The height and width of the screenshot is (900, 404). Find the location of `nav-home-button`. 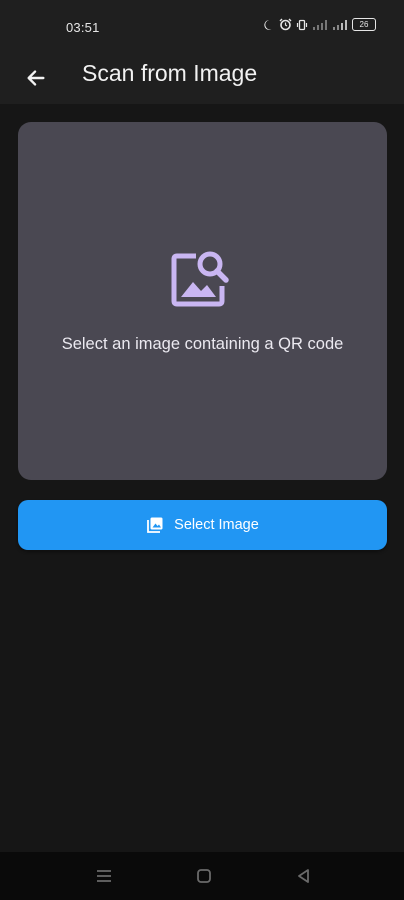

nav-home-button is located at coordinates (204, 876).